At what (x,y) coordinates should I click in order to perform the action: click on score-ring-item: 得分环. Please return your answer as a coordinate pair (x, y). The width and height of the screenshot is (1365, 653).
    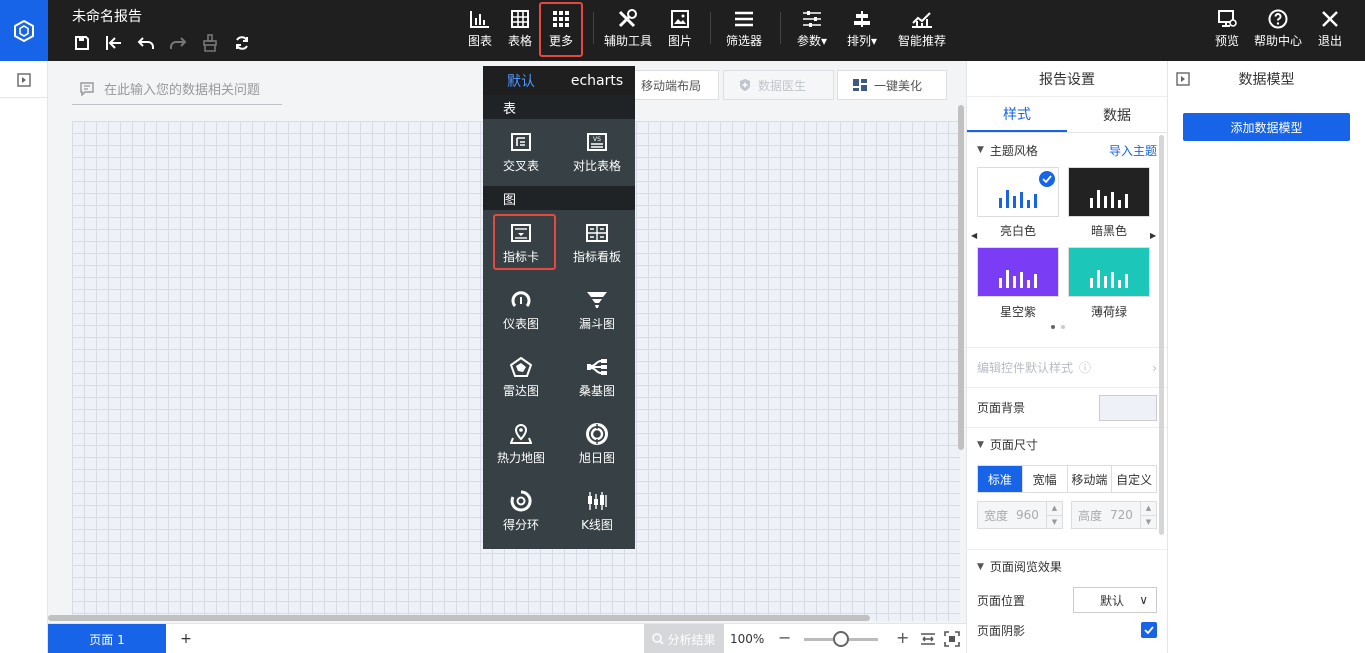
    Looking at the image, I should click on (521, 511).